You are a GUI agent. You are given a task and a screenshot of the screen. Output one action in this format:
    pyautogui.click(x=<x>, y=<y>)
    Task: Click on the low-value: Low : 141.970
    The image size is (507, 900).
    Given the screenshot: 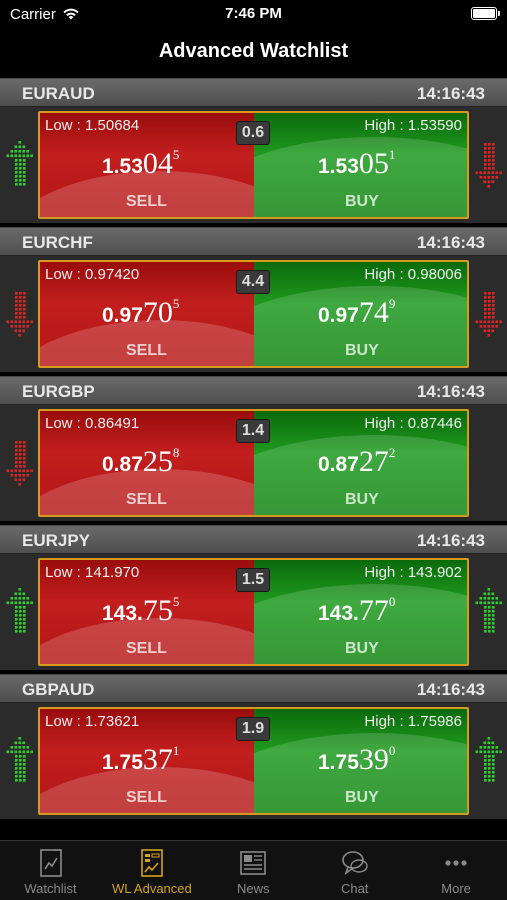 What is the action you would take?
    pyautogui.click(x=92, y=572)
    